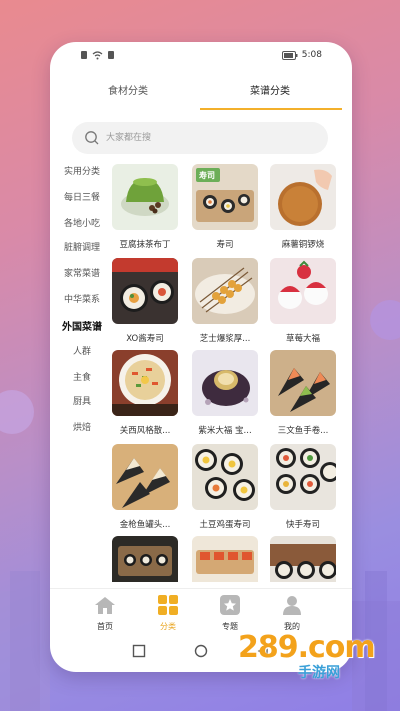 Image resolution: width=400 pixels, height=711 pixels. I want to click on home-icon, so click(105, 605).